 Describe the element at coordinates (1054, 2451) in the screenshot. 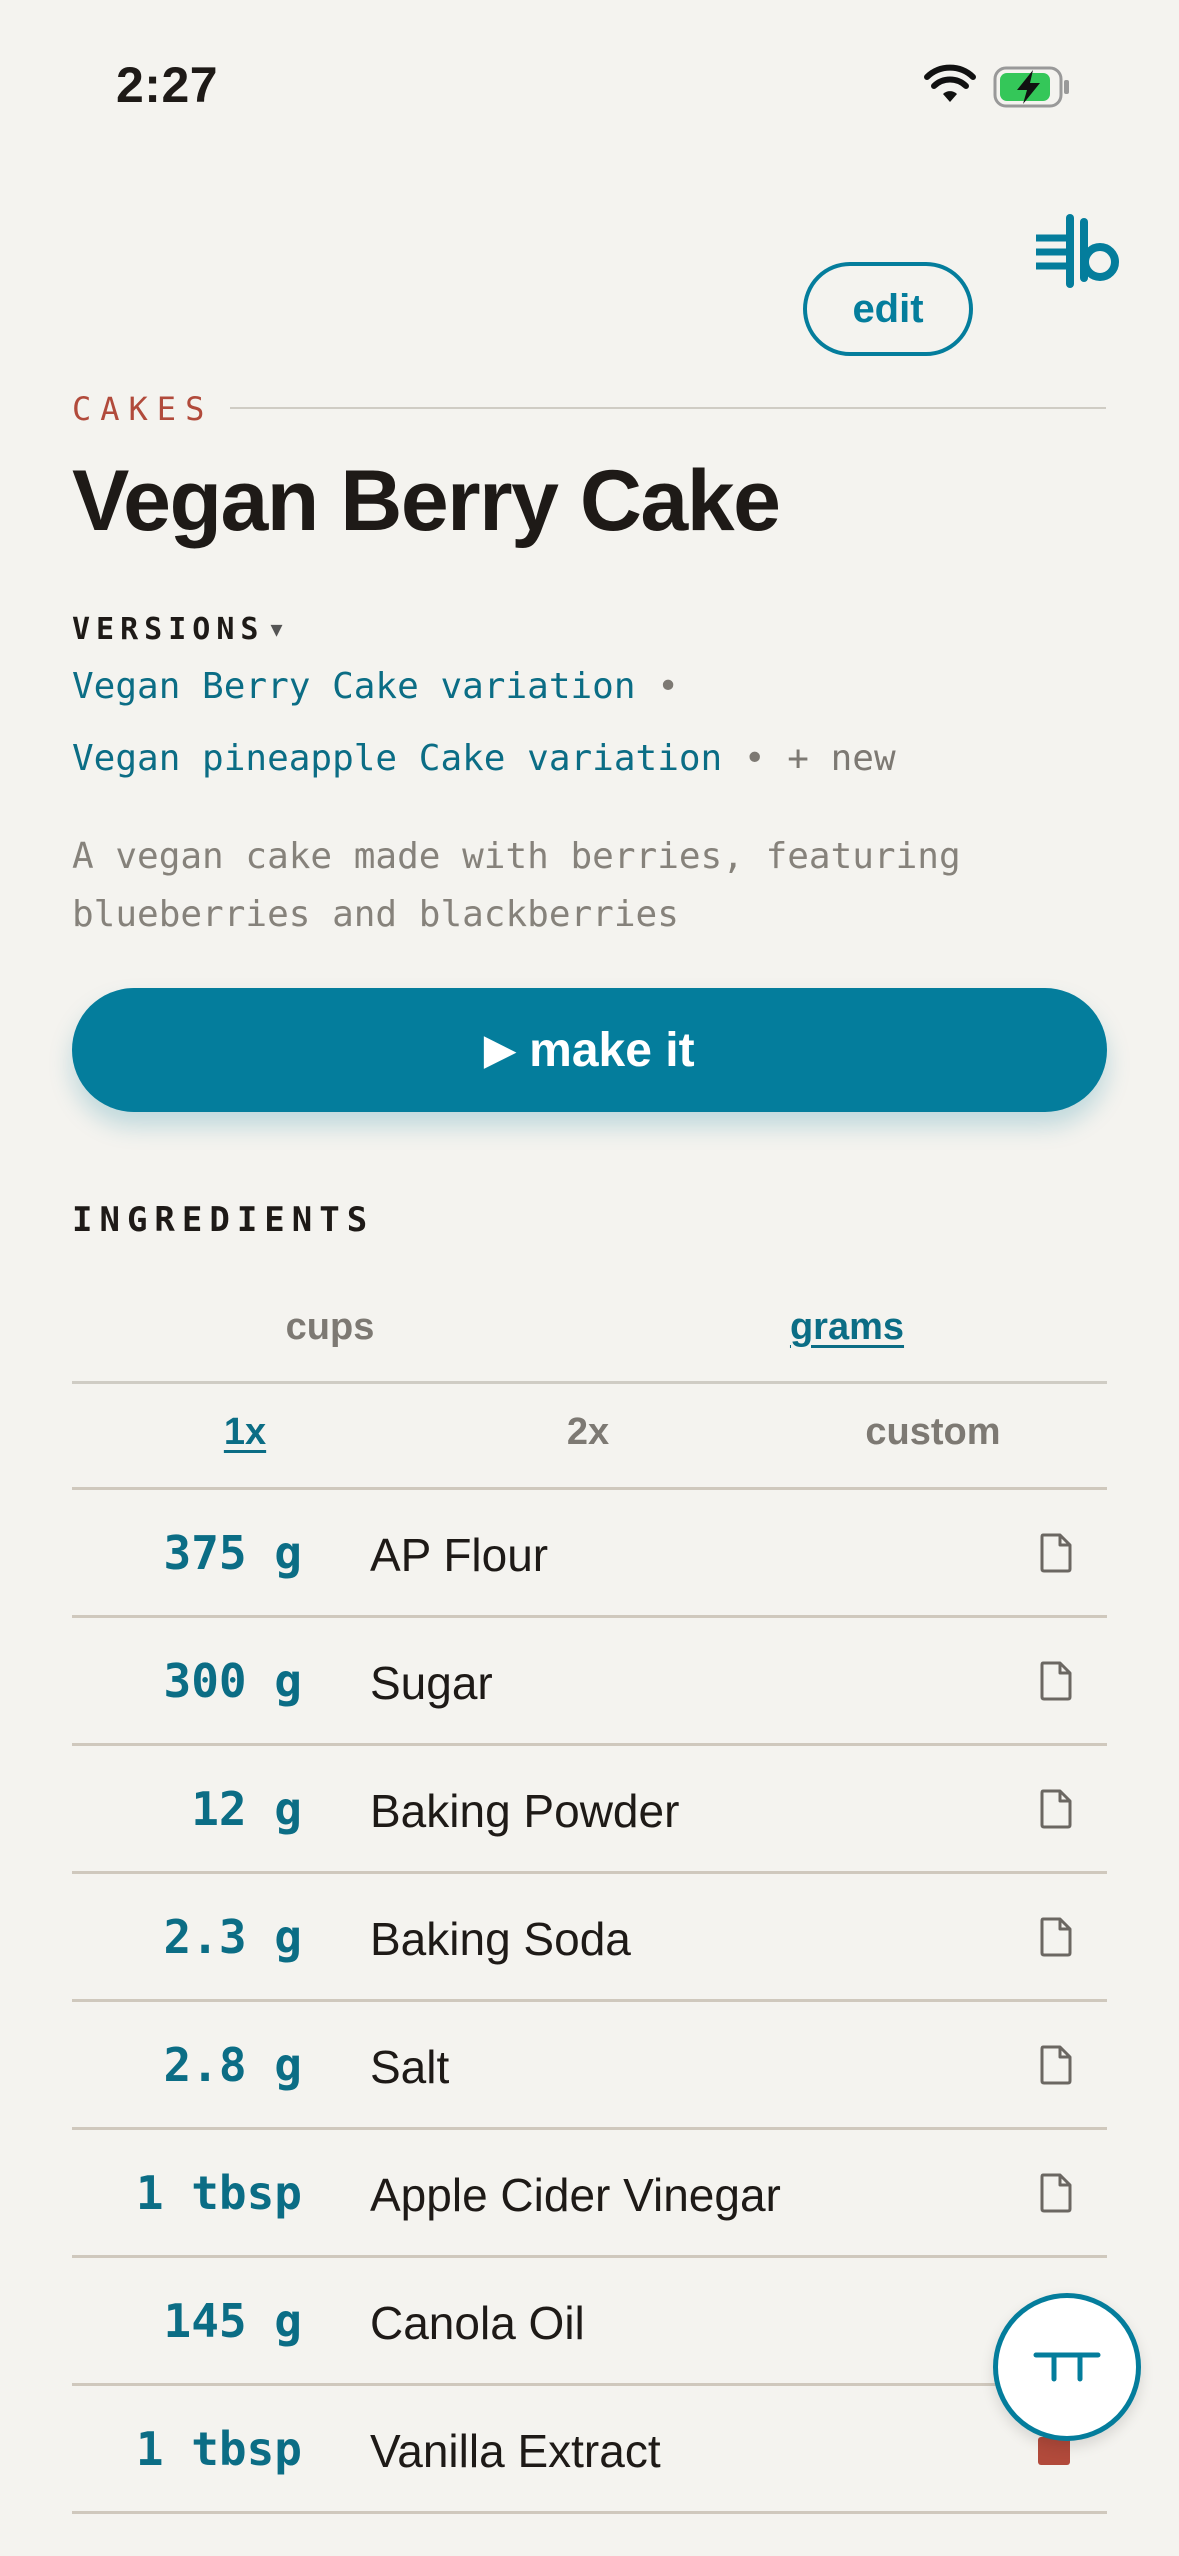

I see `note-marker-icon` at that location.